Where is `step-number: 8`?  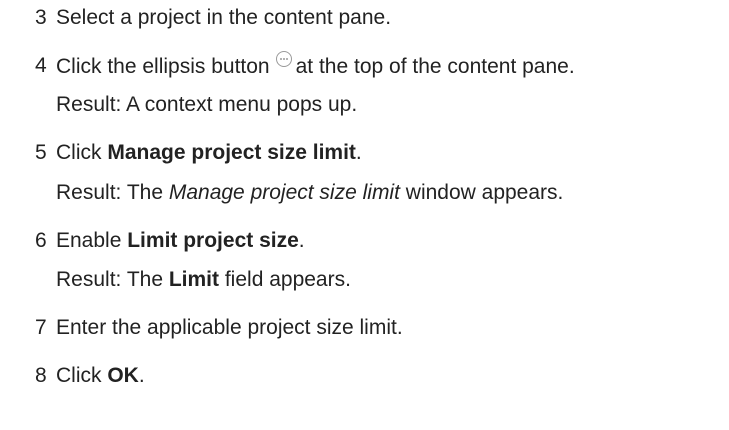
step-number: 8 is located at coordinates (41, 375).